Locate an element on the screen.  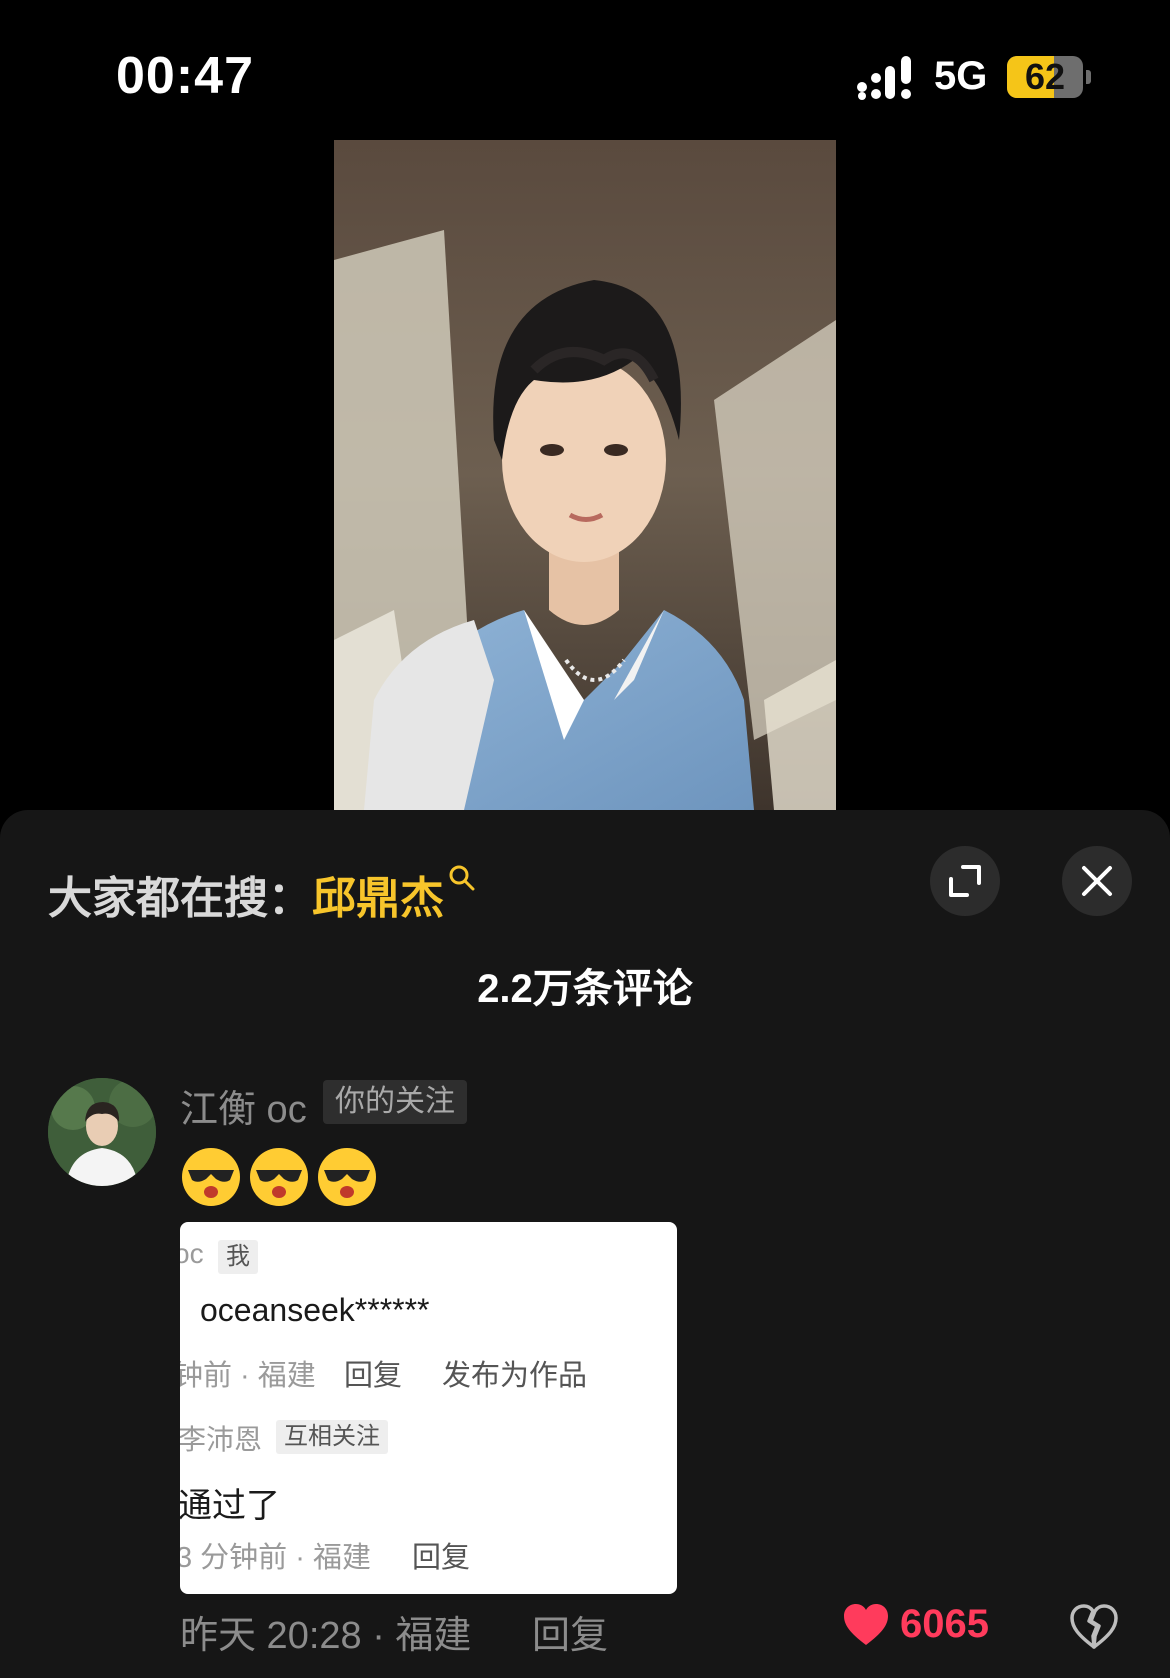
expand-icon is located at coordinates (965, 881).